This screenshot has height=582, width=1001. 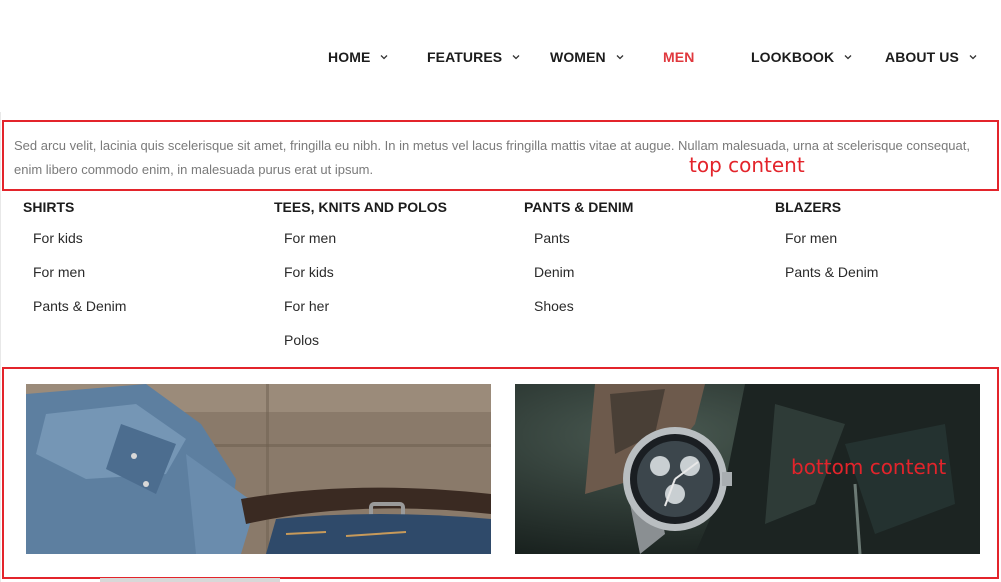 I want to click on menu-link: For her, so click(x=399, y=314).